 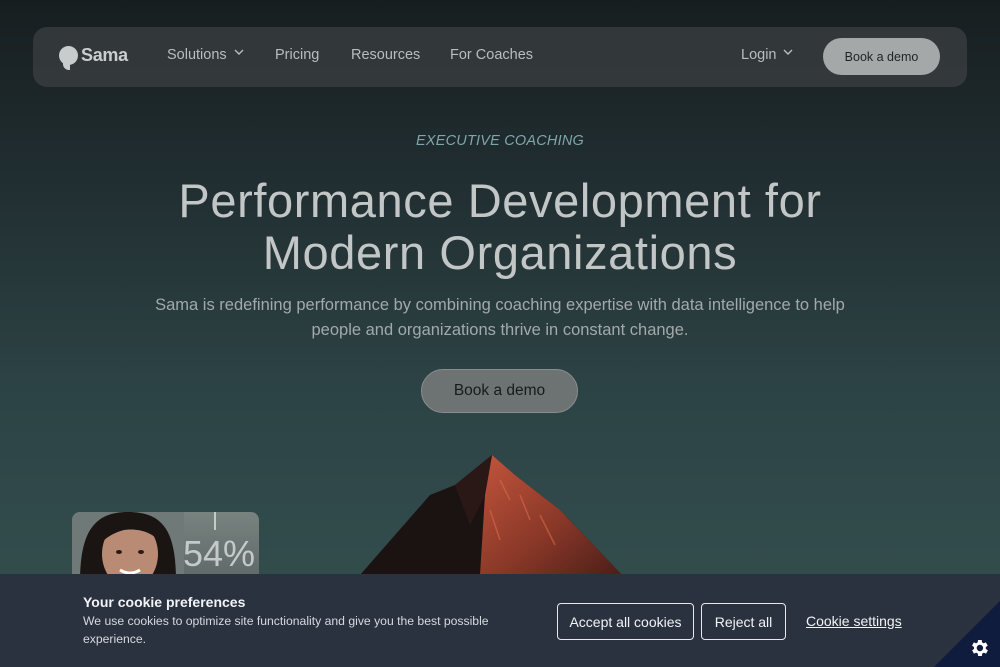 What do you see at coordinates (219, 553) in the screenshot?
I see `stat-value: 54%` at bounding box center [219, 553].